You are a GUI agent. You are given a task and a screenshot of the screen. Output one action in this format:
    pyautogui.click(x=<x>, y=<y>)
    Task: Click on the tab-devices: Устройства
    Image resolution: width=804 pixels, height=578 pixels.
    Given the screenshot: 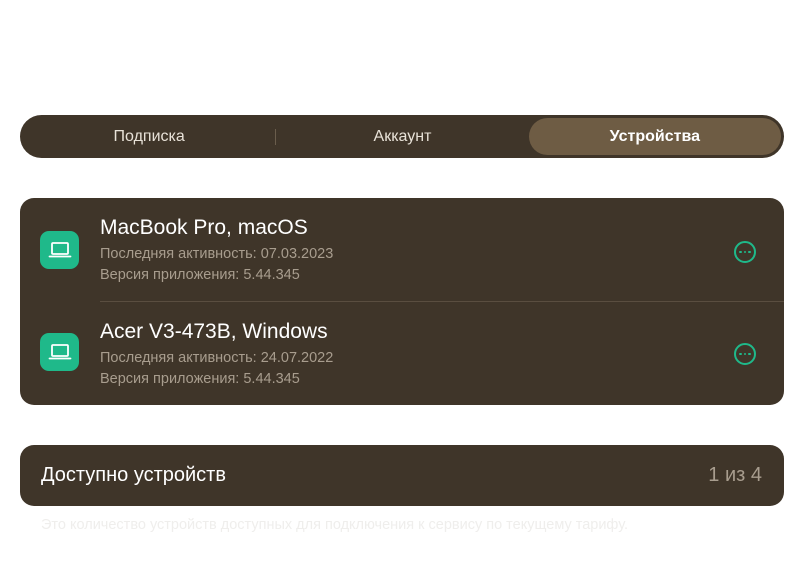 What is the action you would take?
    pyautogui.click(x=654, y=136)
    